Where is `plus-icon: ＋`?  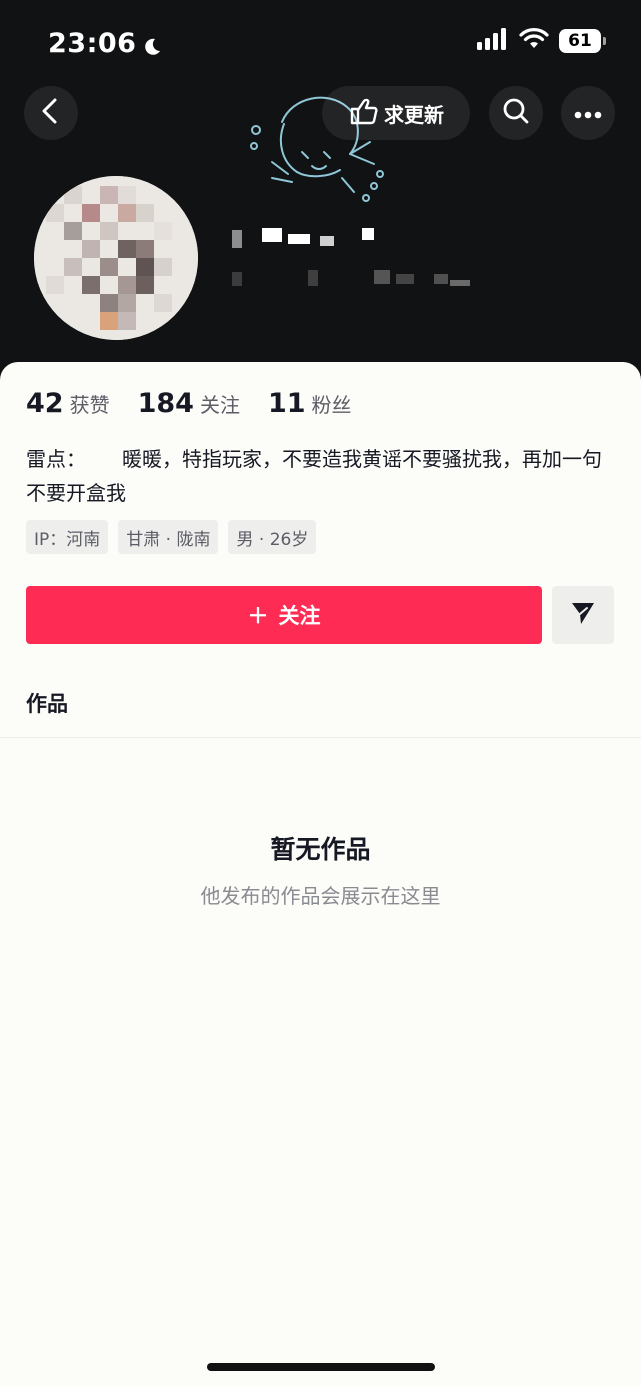
plus-icon: ＋ is located at coordinates (258, 616).